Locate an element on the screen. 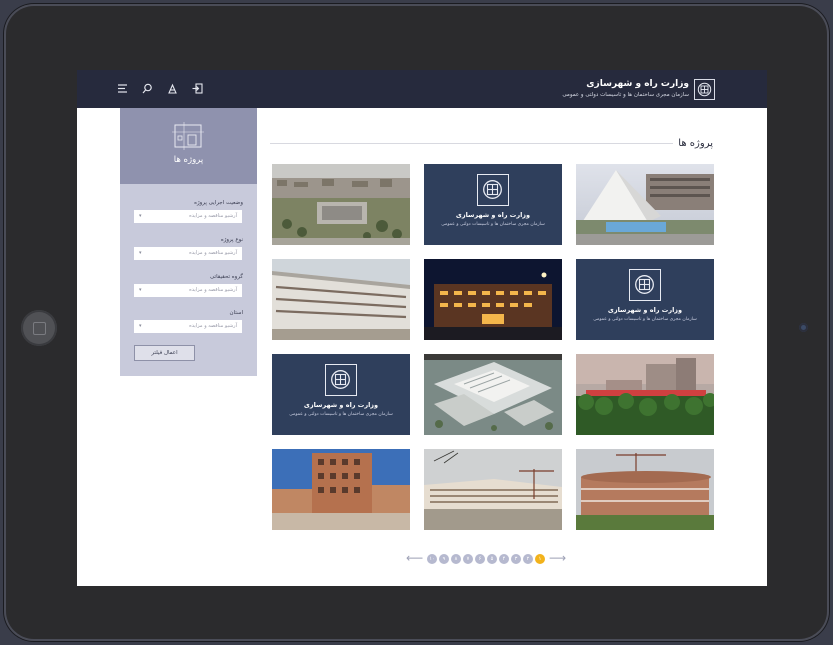 Image resolution: width=833 pixels, height=645 pixels. model-complex-image is located at coordinates (493, 394).